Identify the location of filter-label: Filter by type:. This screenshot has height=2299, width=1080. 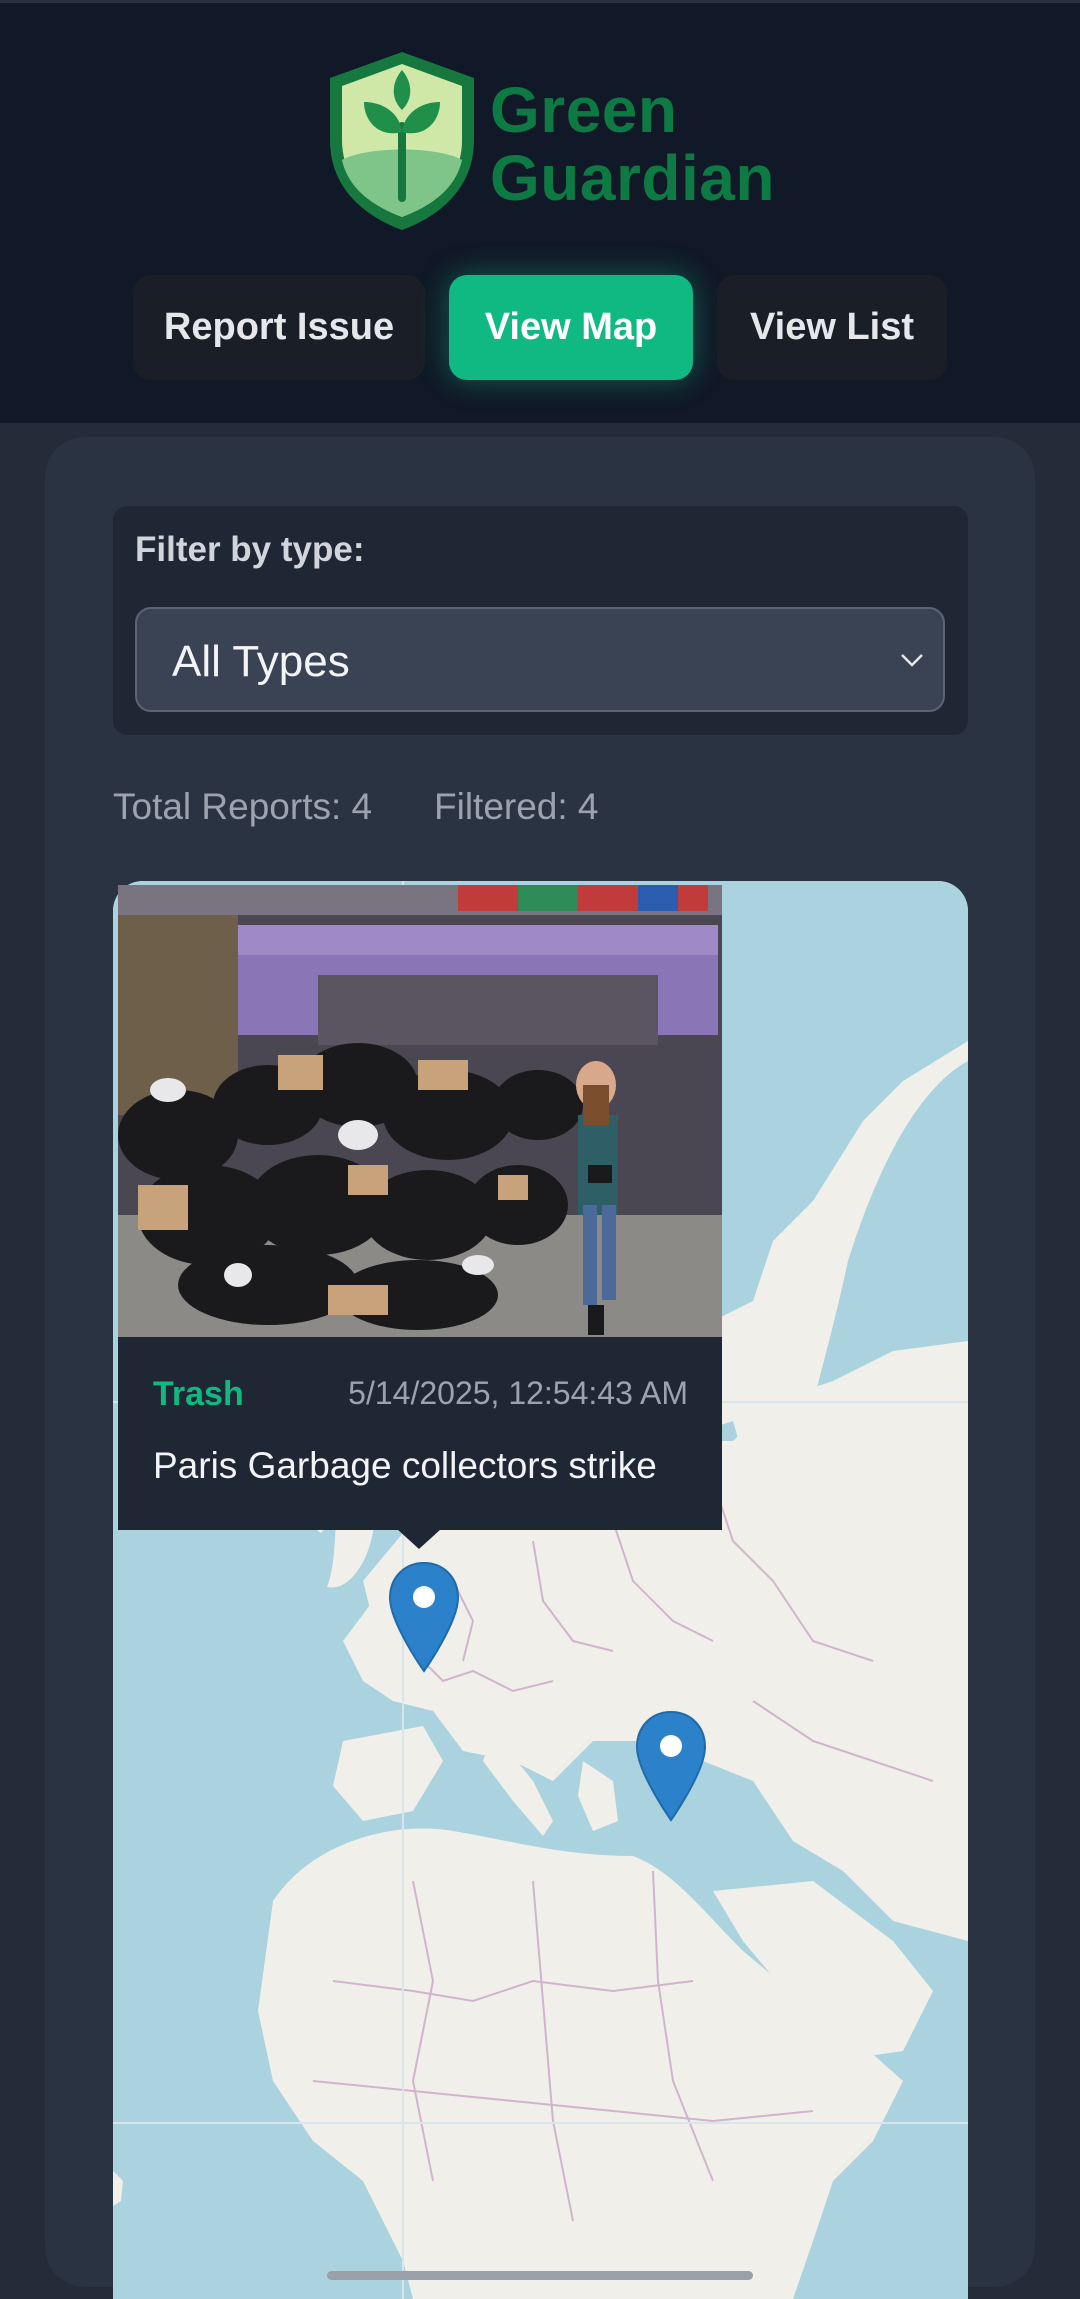
(250, 549).